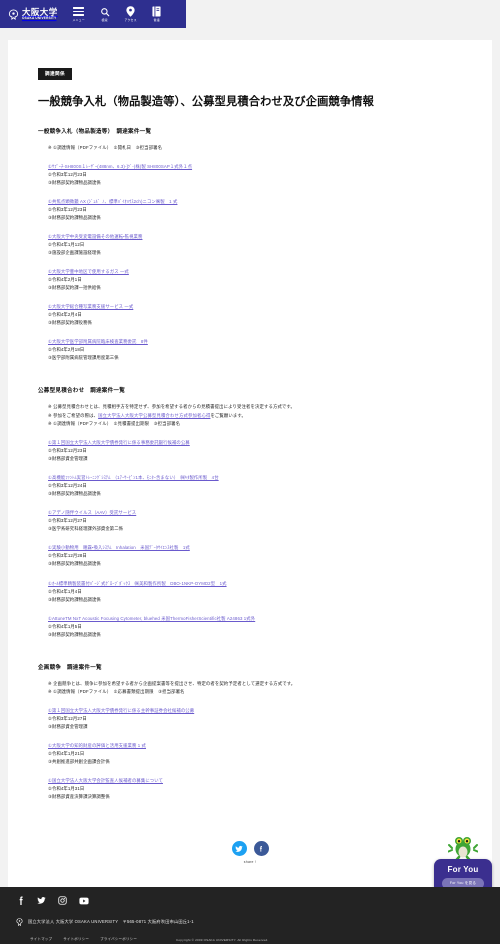  Describe the element at coordinates (76, 939) in the screenshot. I see `footer-link-site-policy: サイトポリシー` at that location.